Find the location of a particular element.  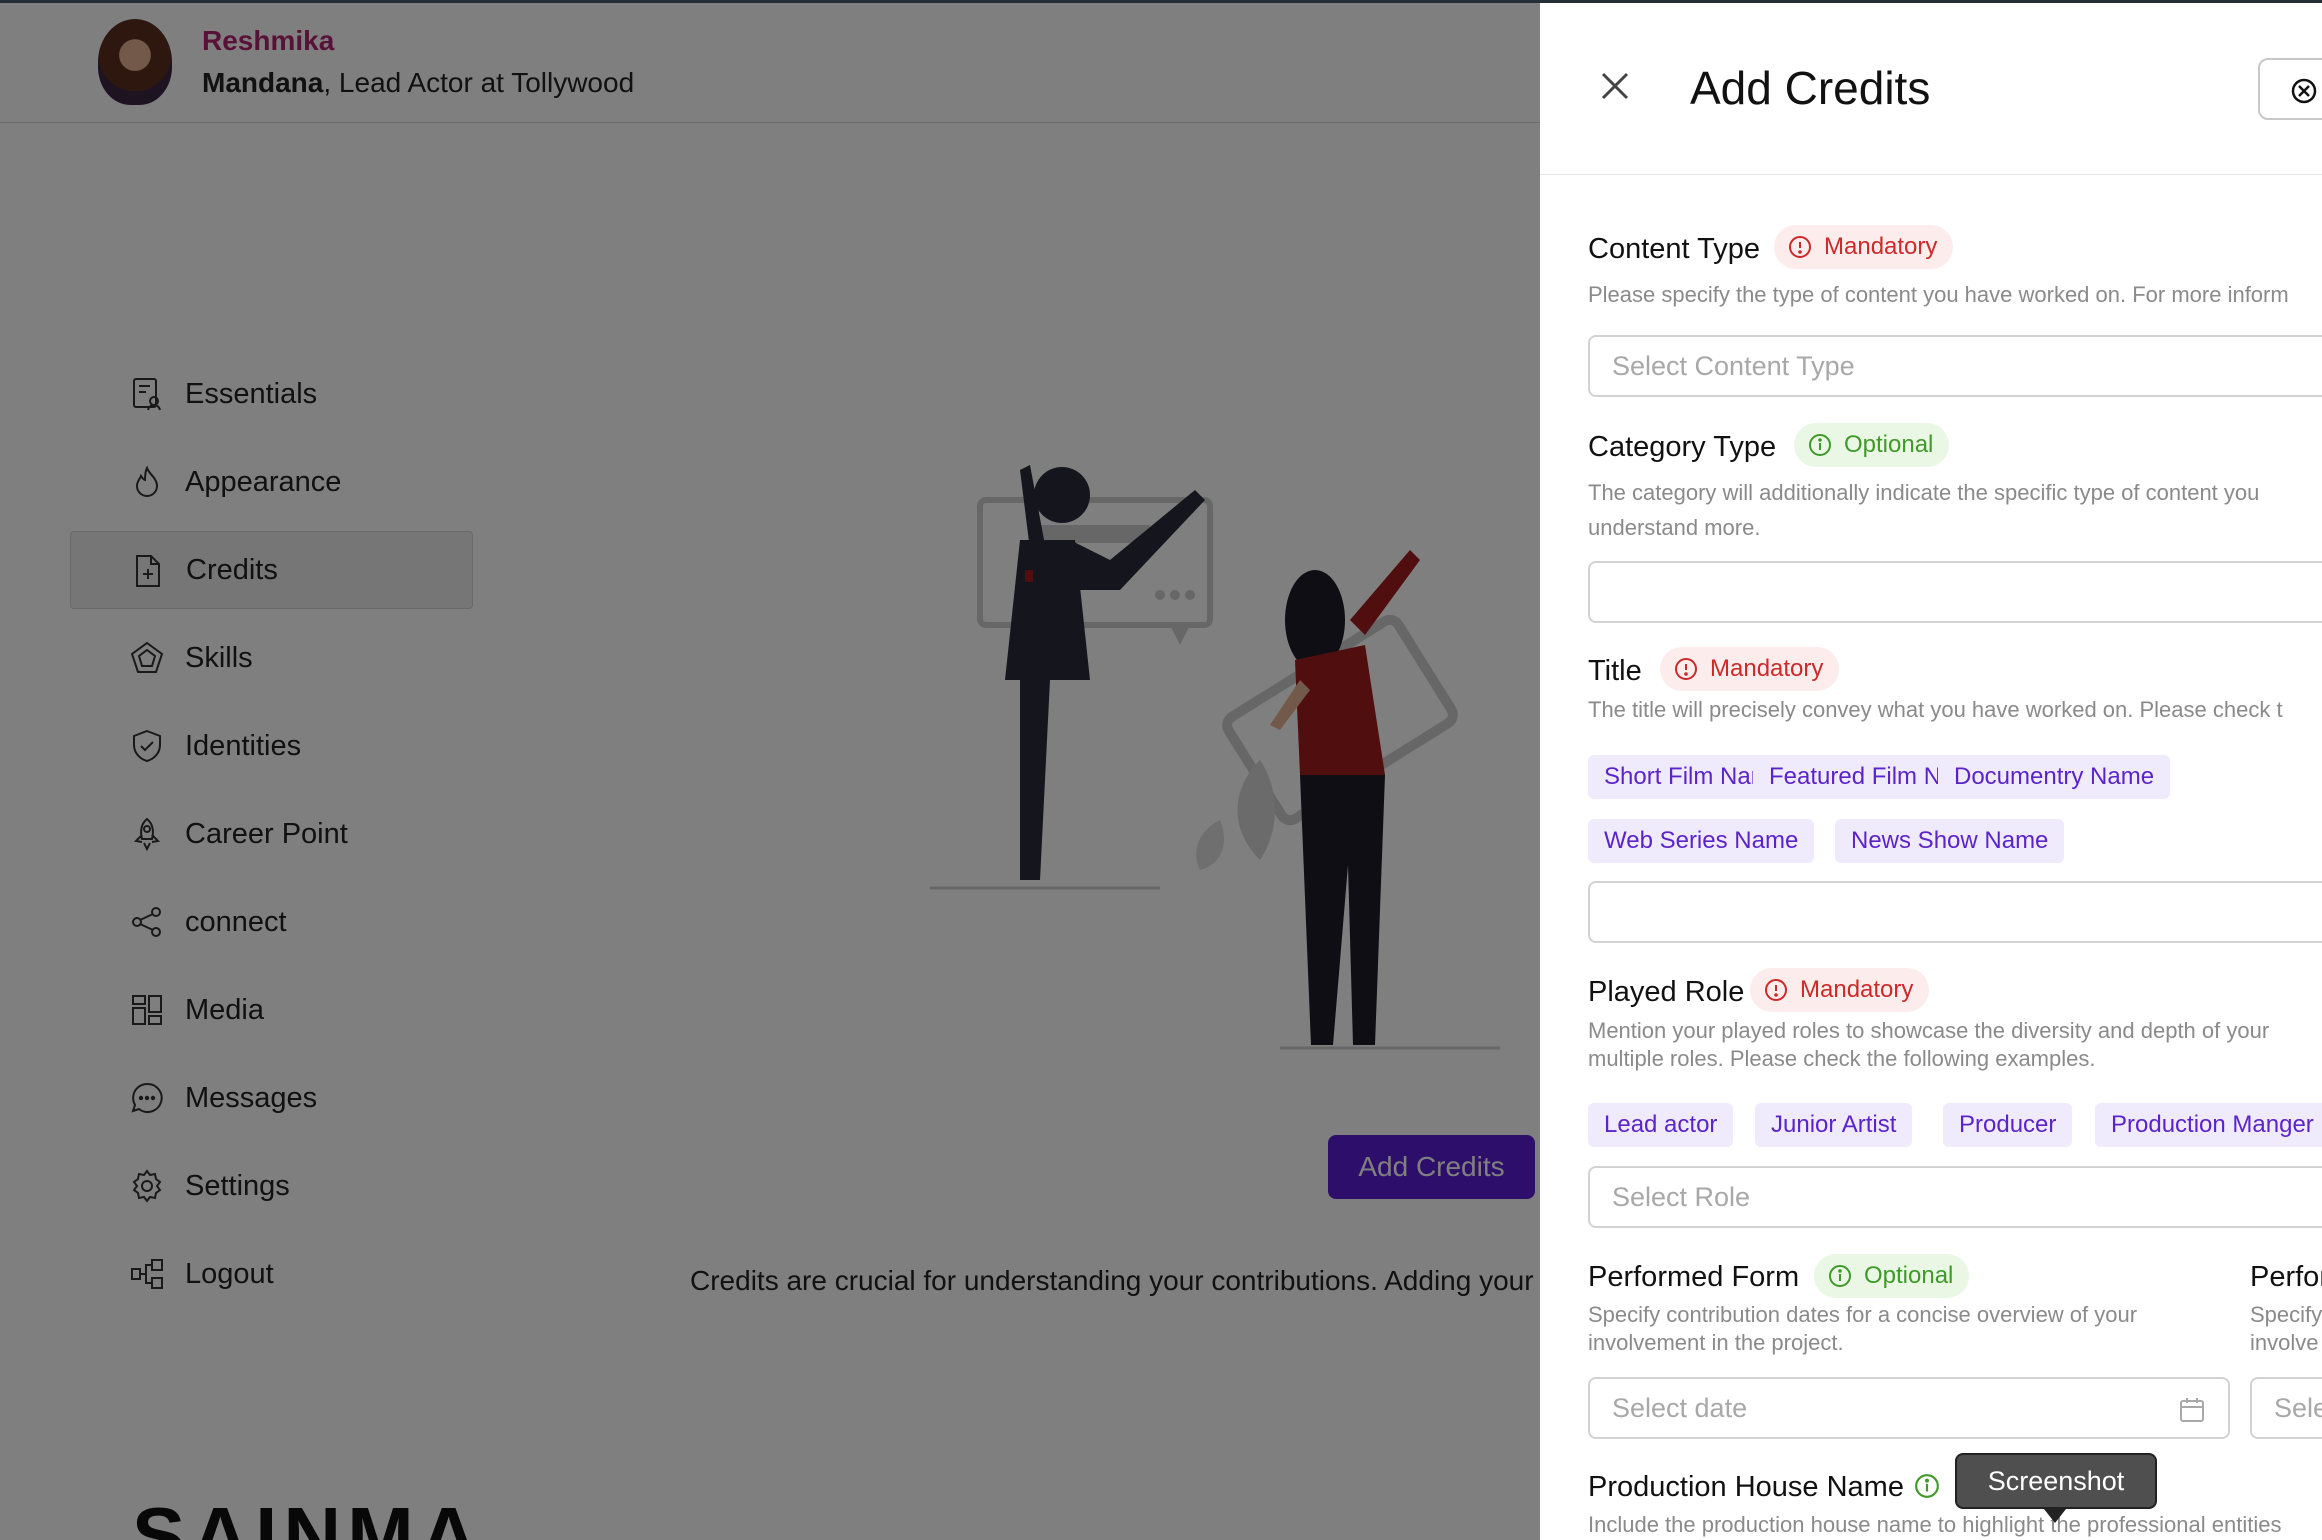

title-chip-web-series: Web Series Name is located at coordinates (1701, 841).